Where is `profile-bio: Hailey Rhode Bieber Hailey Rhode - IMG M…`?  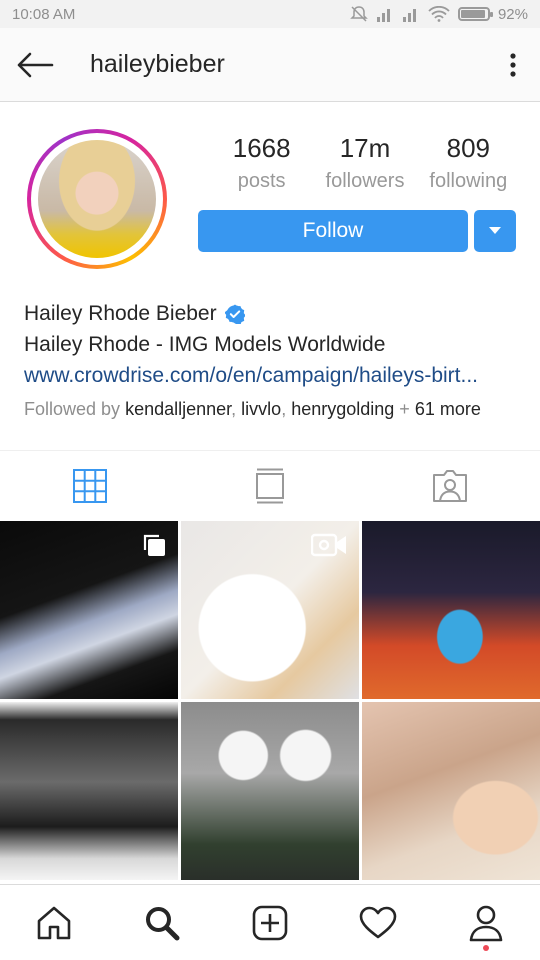 profile-bio: Hailey Rhode Bieber Hailey Rhode - IMG M… is located at coordinates (274, 359).